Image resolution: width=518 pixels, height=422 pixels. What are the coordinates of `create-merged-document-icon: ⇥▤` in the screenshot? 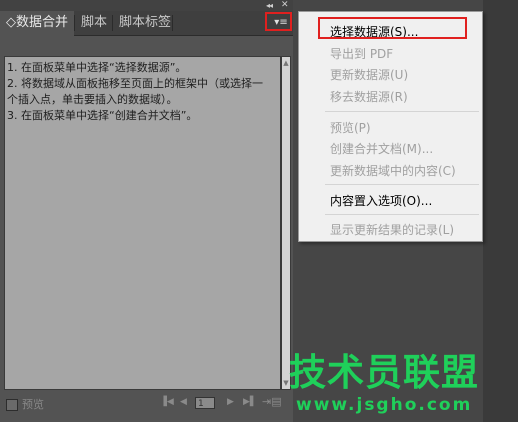 It's located at (272, 401).